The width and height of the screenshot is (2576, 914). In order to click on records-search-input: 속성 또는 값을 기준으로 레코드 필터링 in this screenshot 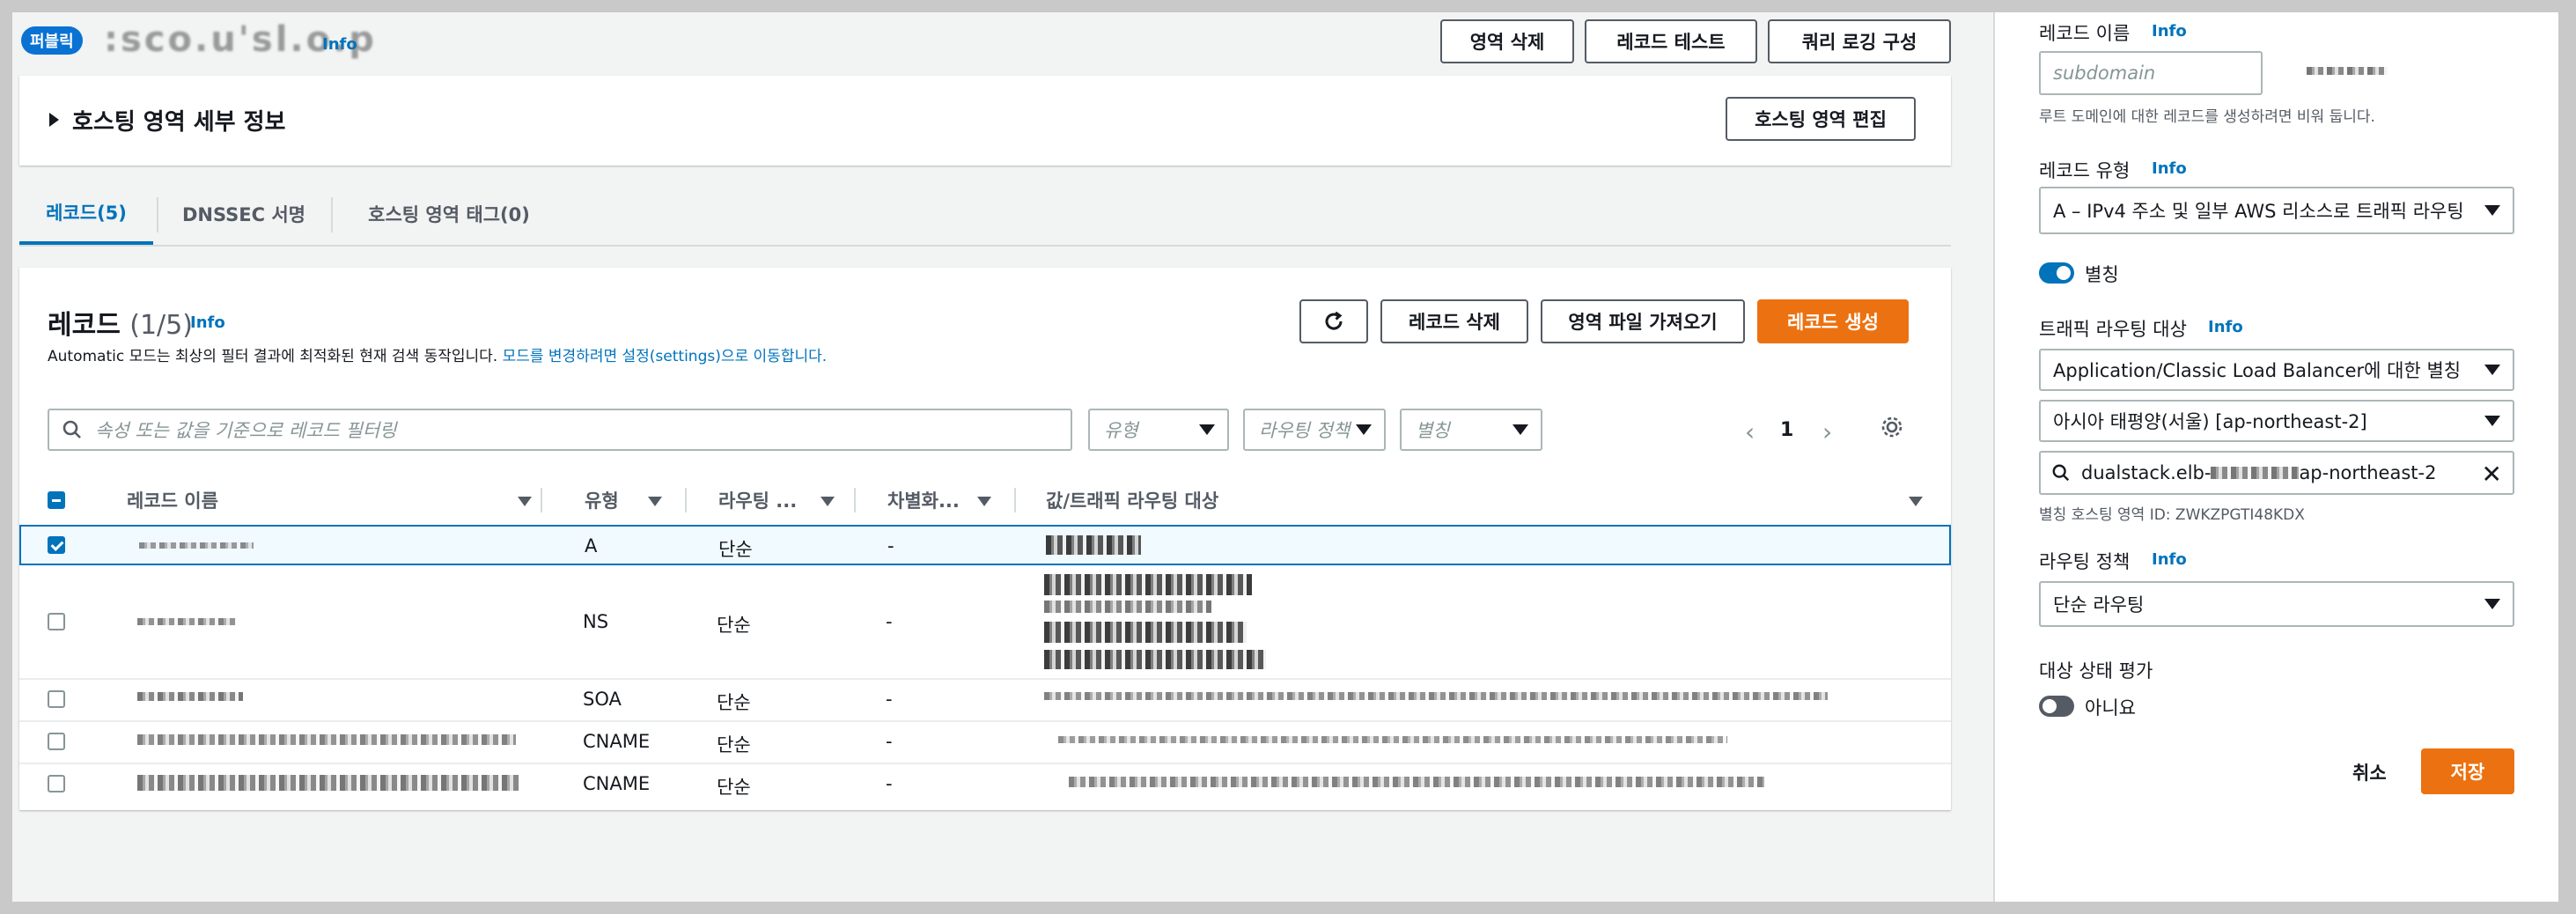, I will do `click(560, 430)`.